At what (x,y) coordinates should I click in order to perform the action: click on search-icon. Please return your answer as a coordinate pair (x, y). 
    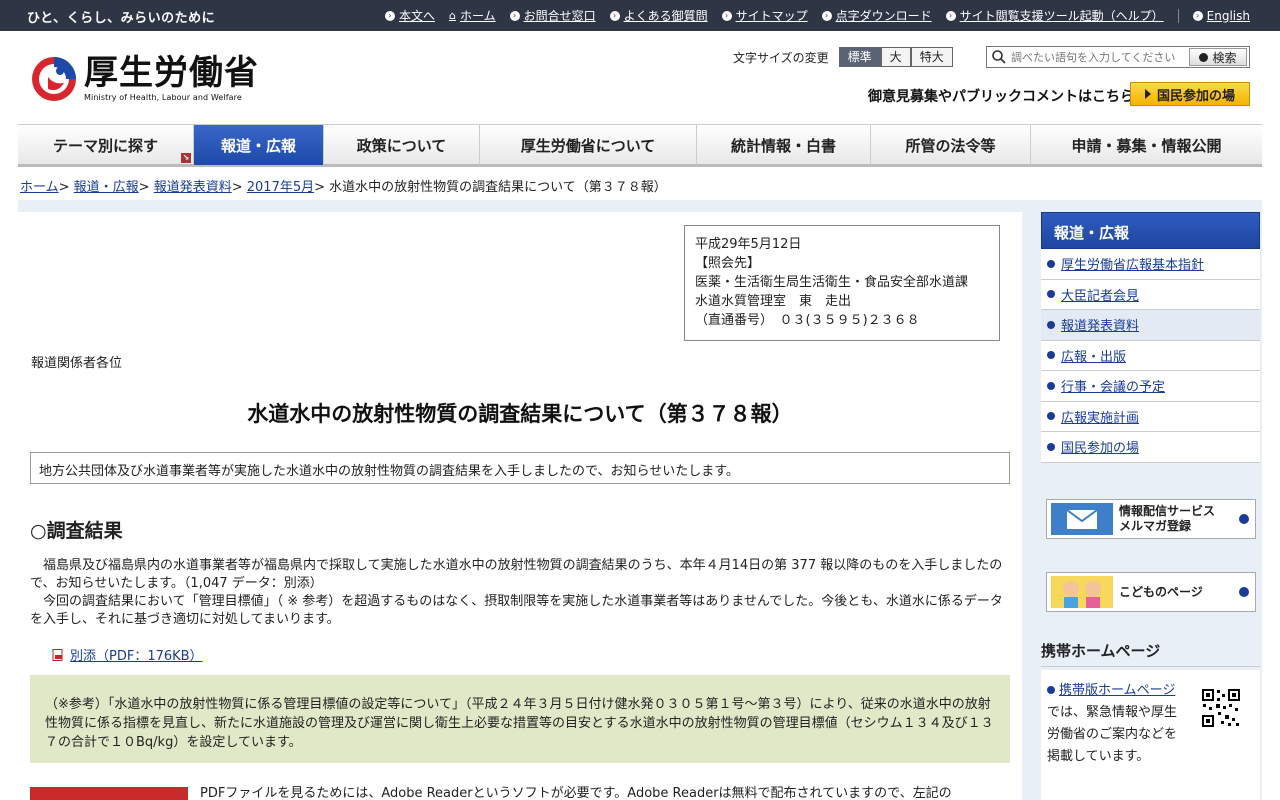
    Looking at the image, I should click on (999, 57).